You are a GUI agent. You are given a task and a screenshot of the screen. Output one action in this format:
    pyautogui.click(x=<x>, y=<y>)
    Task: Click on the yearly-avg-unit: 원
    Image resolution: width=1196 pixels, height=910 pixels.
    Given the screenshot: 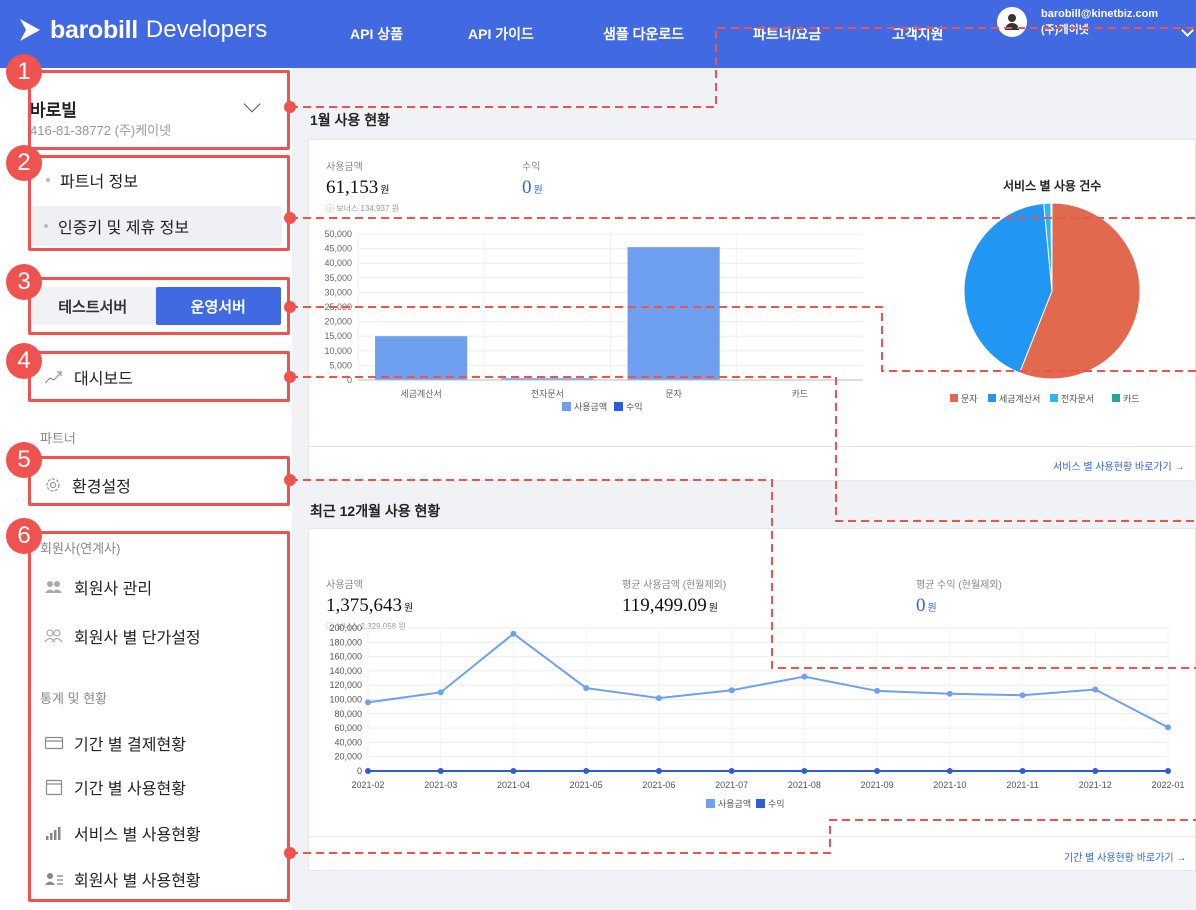 What is the action you would take?
    pyautogui.click(x=713, y=608)
    